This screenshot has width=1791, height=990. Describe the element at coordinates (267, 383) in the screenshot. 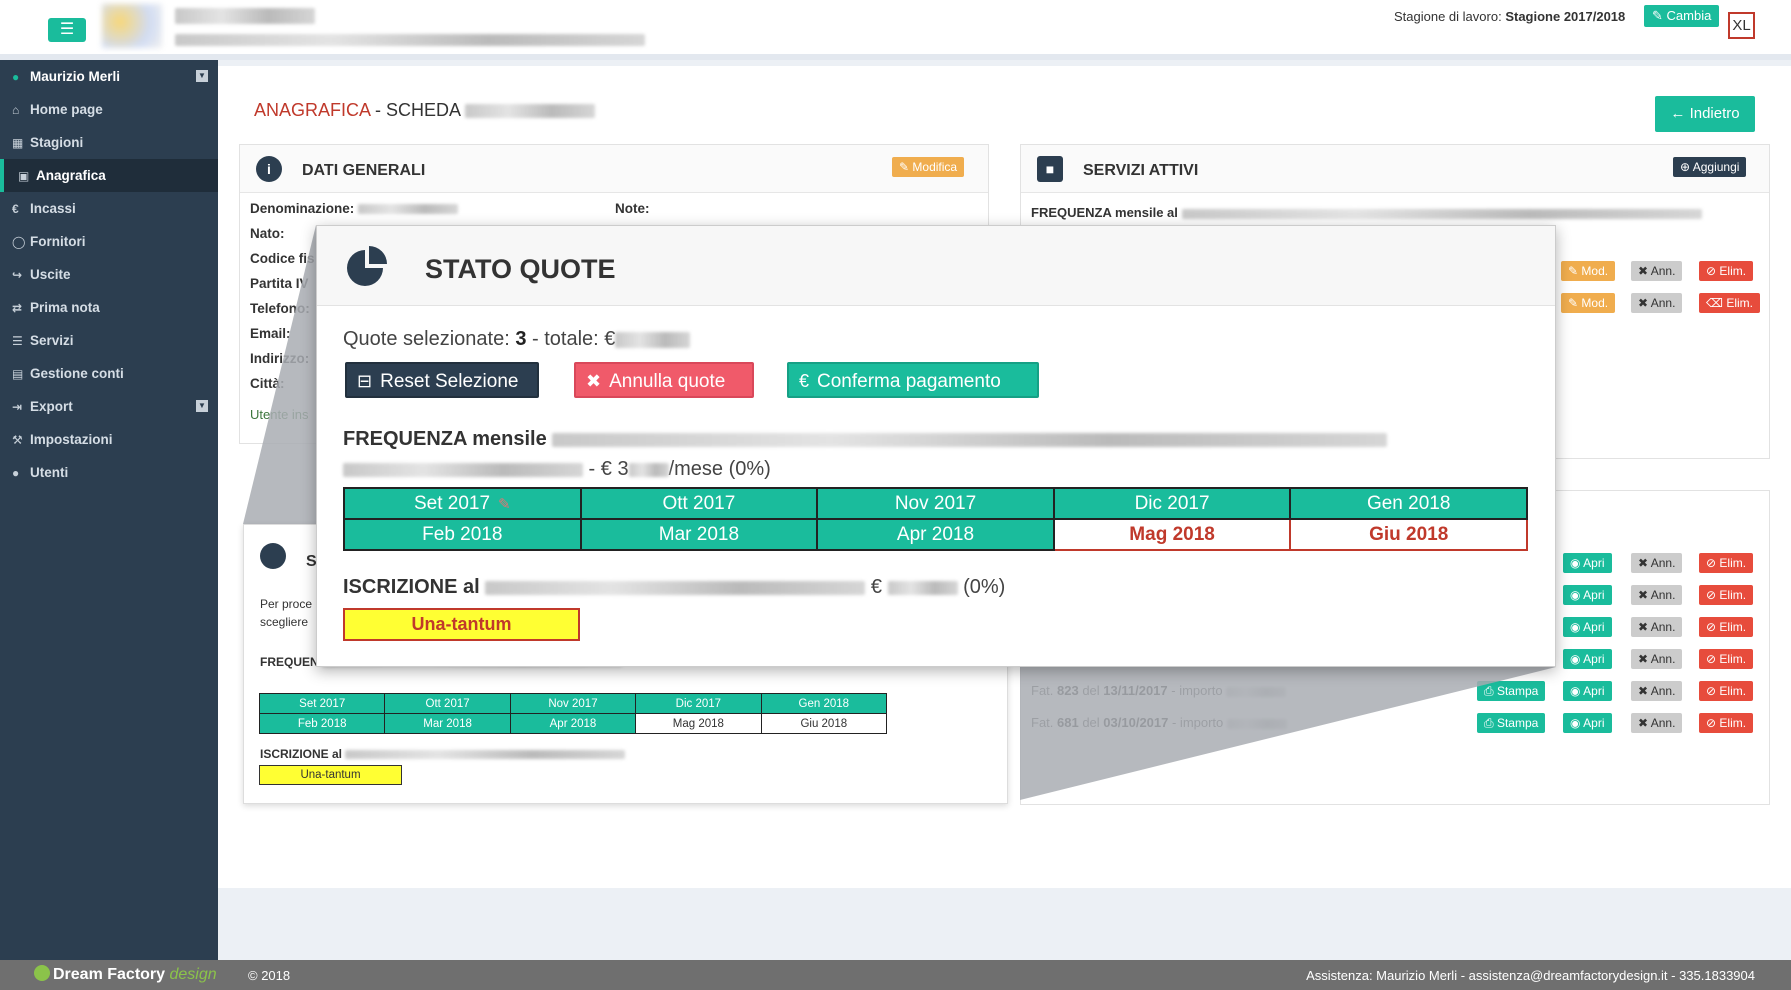

I see `field-label: Città:` at that location.